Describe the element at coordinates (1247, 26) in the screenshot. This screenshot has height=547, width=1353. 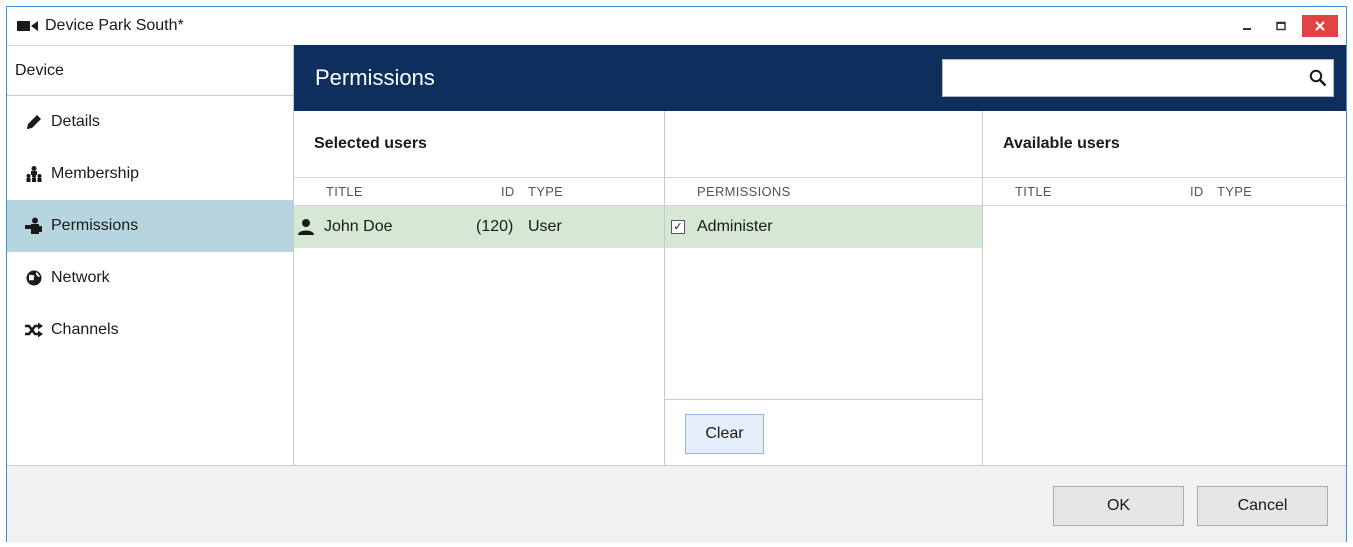
I see `minimize-button` at that location.